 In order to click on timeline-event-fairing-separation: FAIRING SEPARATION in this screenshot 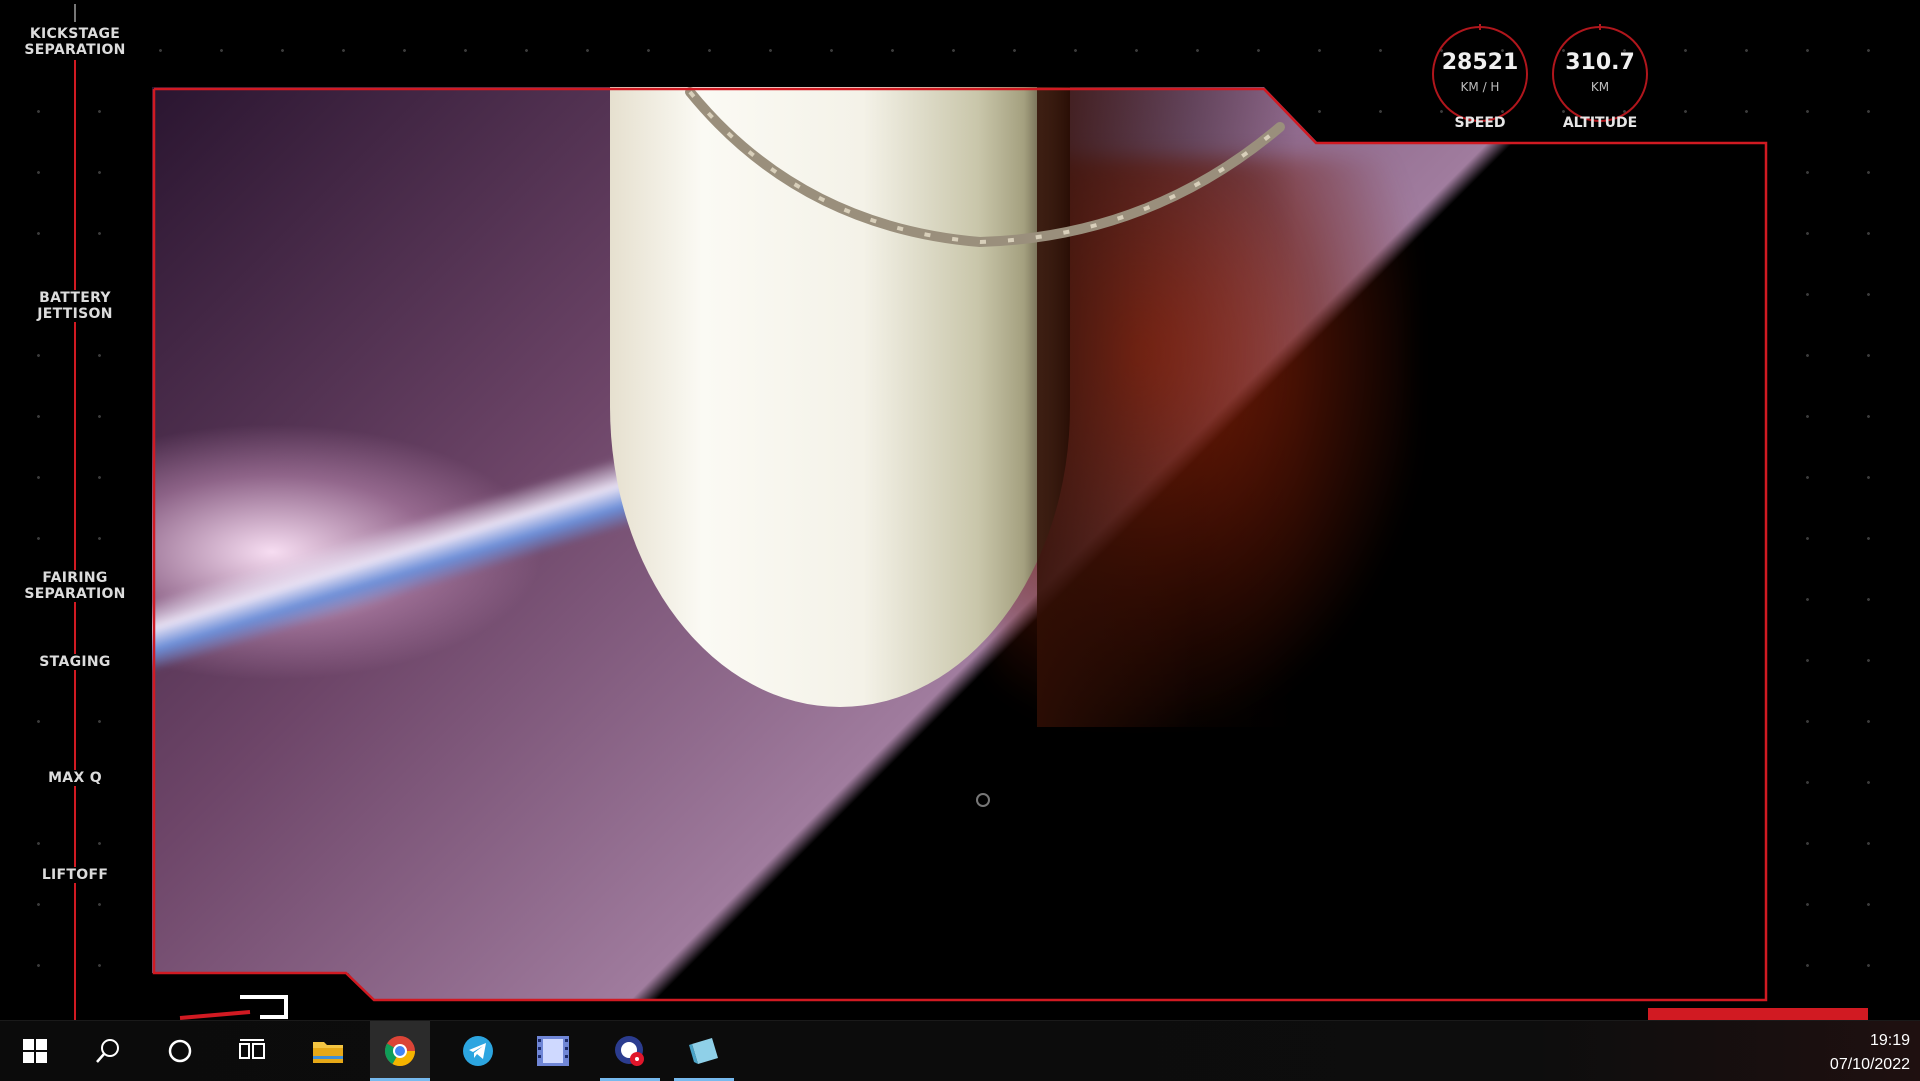, I will do `click(75, 586)`.